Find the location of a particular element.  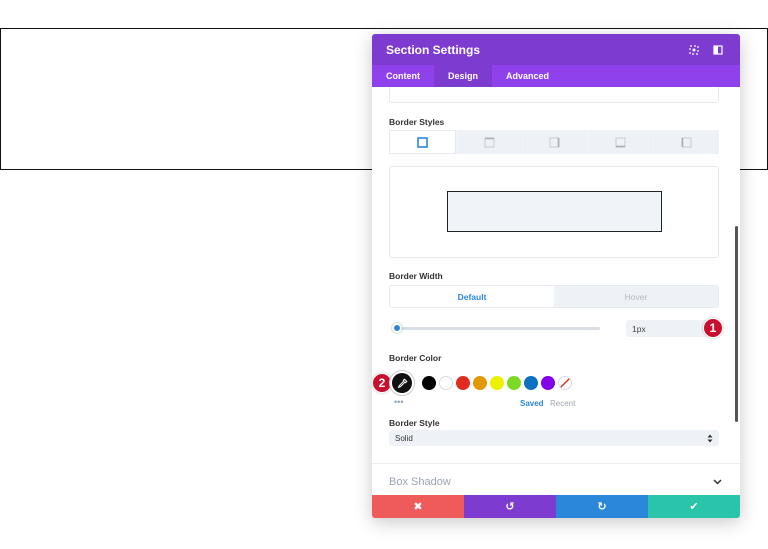

callout-badge-1: 1 is located at coordinates (713, 328).